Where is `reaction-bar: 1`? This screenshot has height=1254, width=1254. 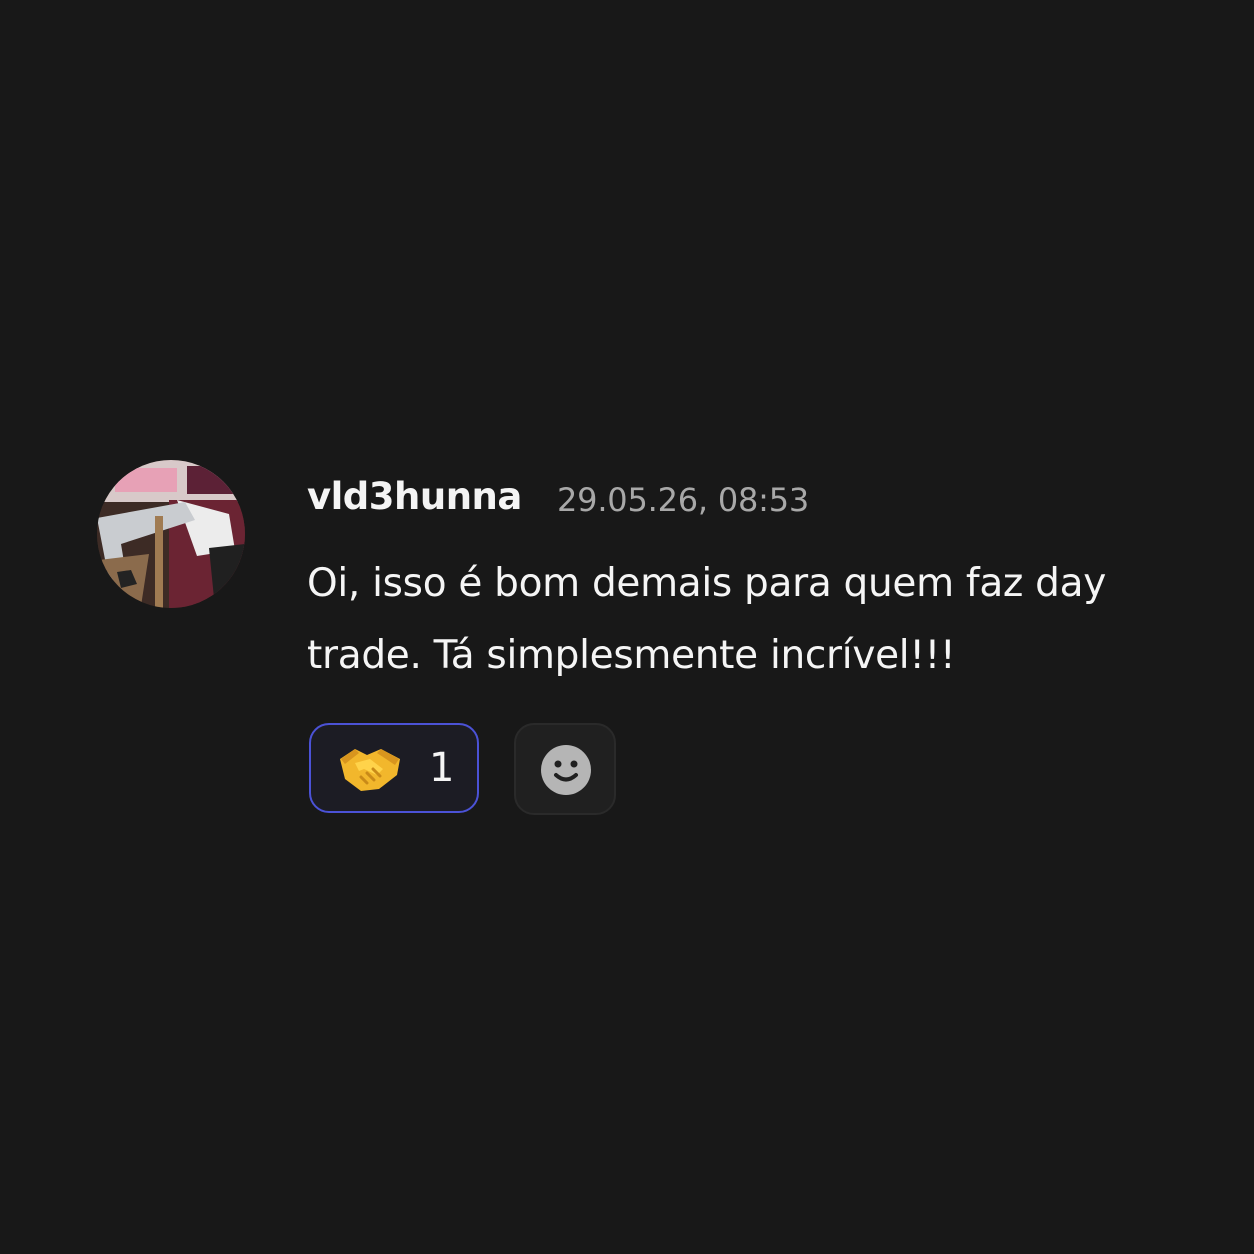 reaction-bar: 1 is located at coordinates (507, 769).